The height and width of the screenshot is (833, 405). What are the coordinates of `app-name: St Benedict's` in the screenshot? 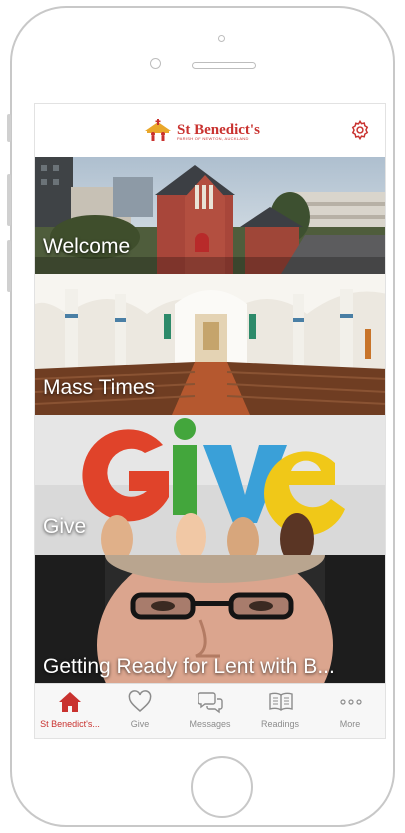 It's located at (218, 130).